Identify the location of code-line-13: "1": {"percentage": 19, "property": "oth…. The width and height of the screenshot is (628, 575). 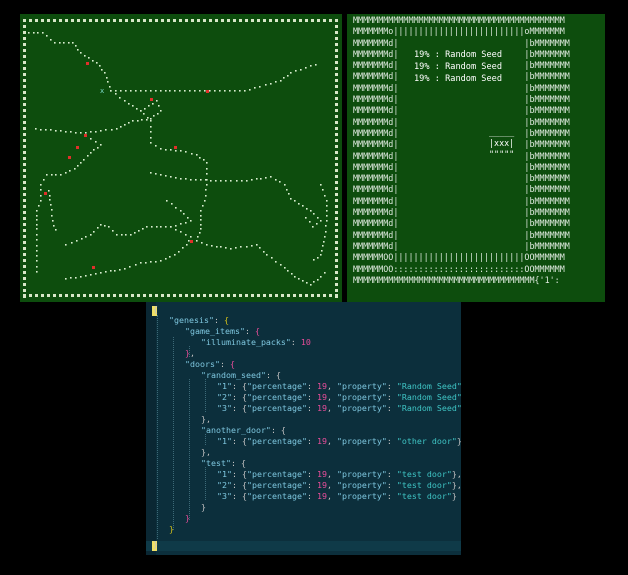
(339, 441).